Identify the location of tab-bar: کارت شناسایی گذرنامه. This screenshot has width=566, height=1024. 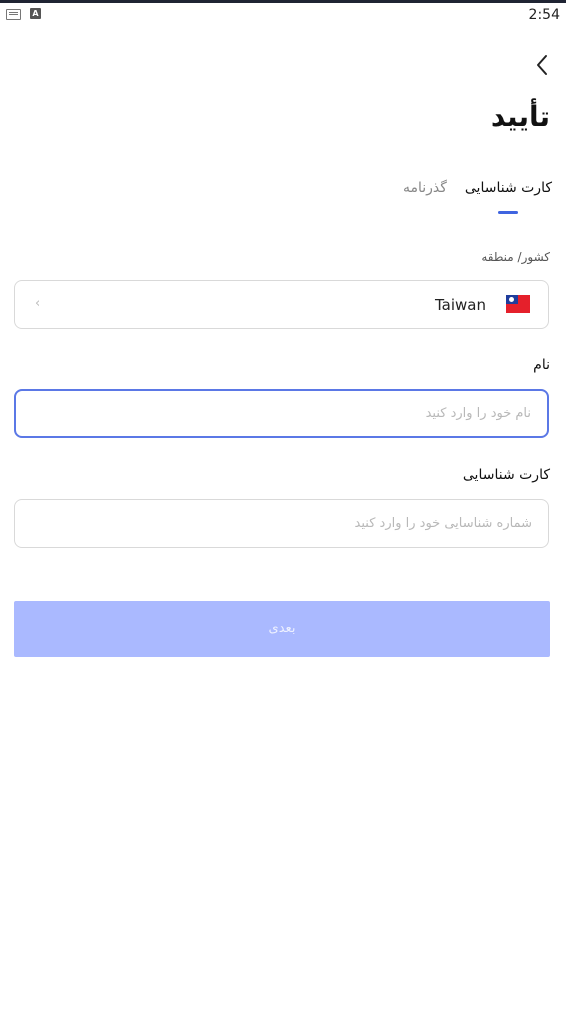
(477, 197).